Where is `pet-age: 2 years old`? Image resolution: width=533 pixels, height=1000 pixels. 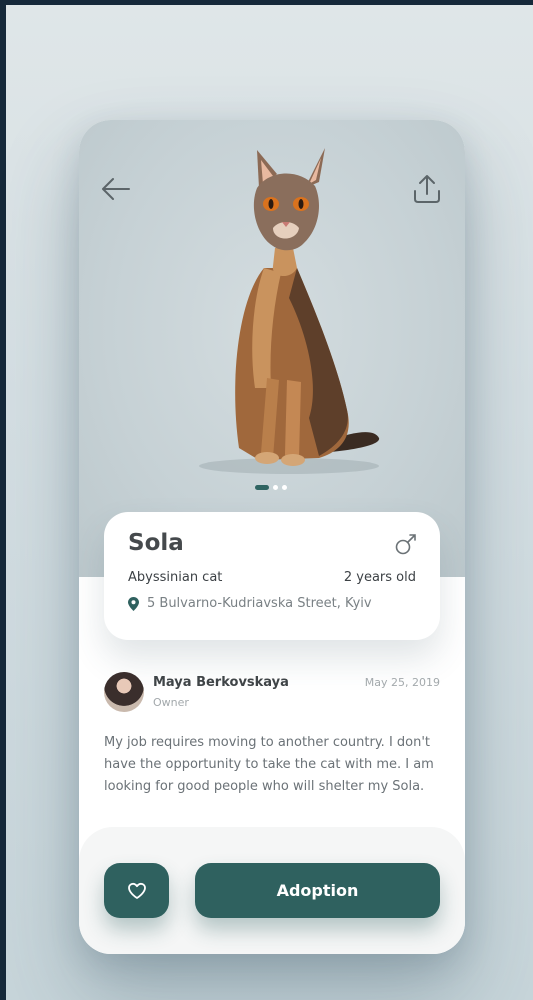 pet-age: 2 years old is located at coordinates (379, 577).